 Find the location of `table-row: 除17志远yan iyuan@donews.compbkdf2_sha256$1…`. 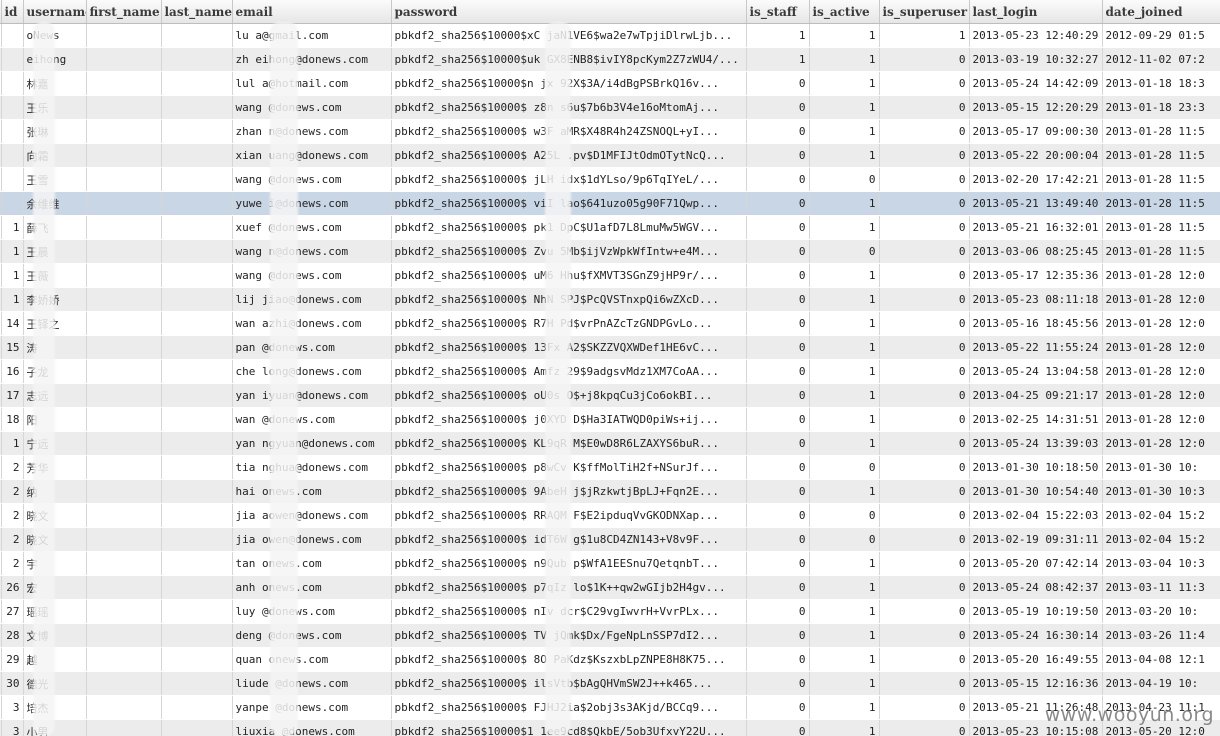

table-row: 除17志远yan iyuan@donews.compbkdf2_sha256$1… is located at coordinates (610, 395).